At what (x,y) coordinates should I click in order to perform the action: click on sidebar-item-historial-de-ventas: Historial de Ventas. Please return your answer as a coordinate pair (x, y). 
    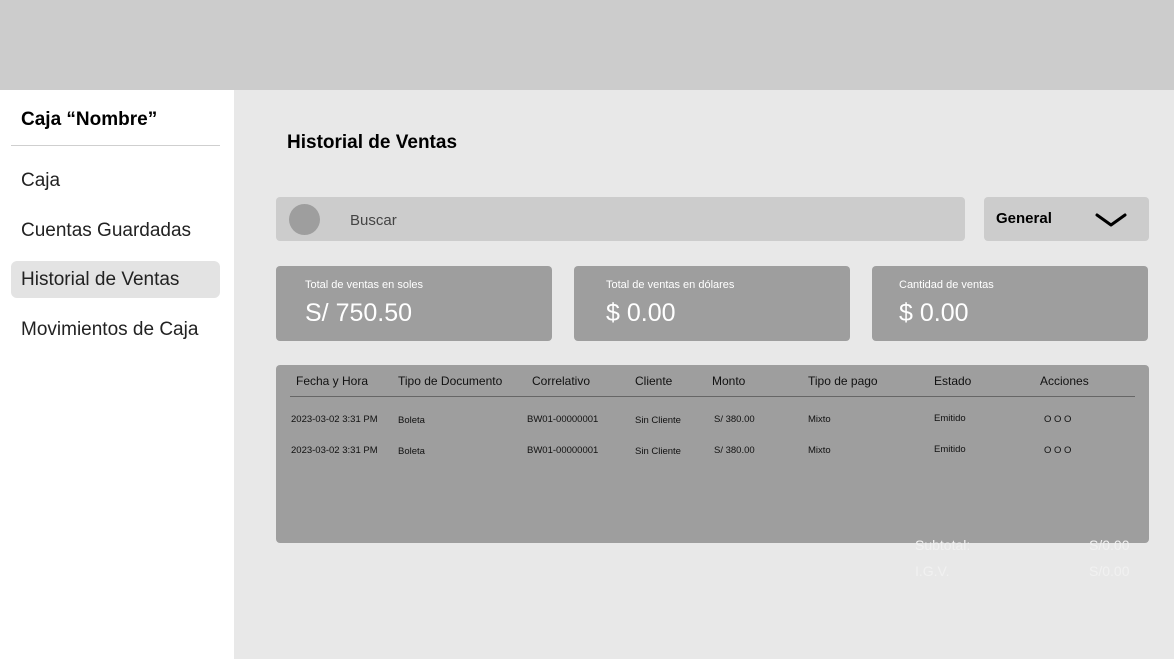
    Looking at the image, I should click on (115, 279).